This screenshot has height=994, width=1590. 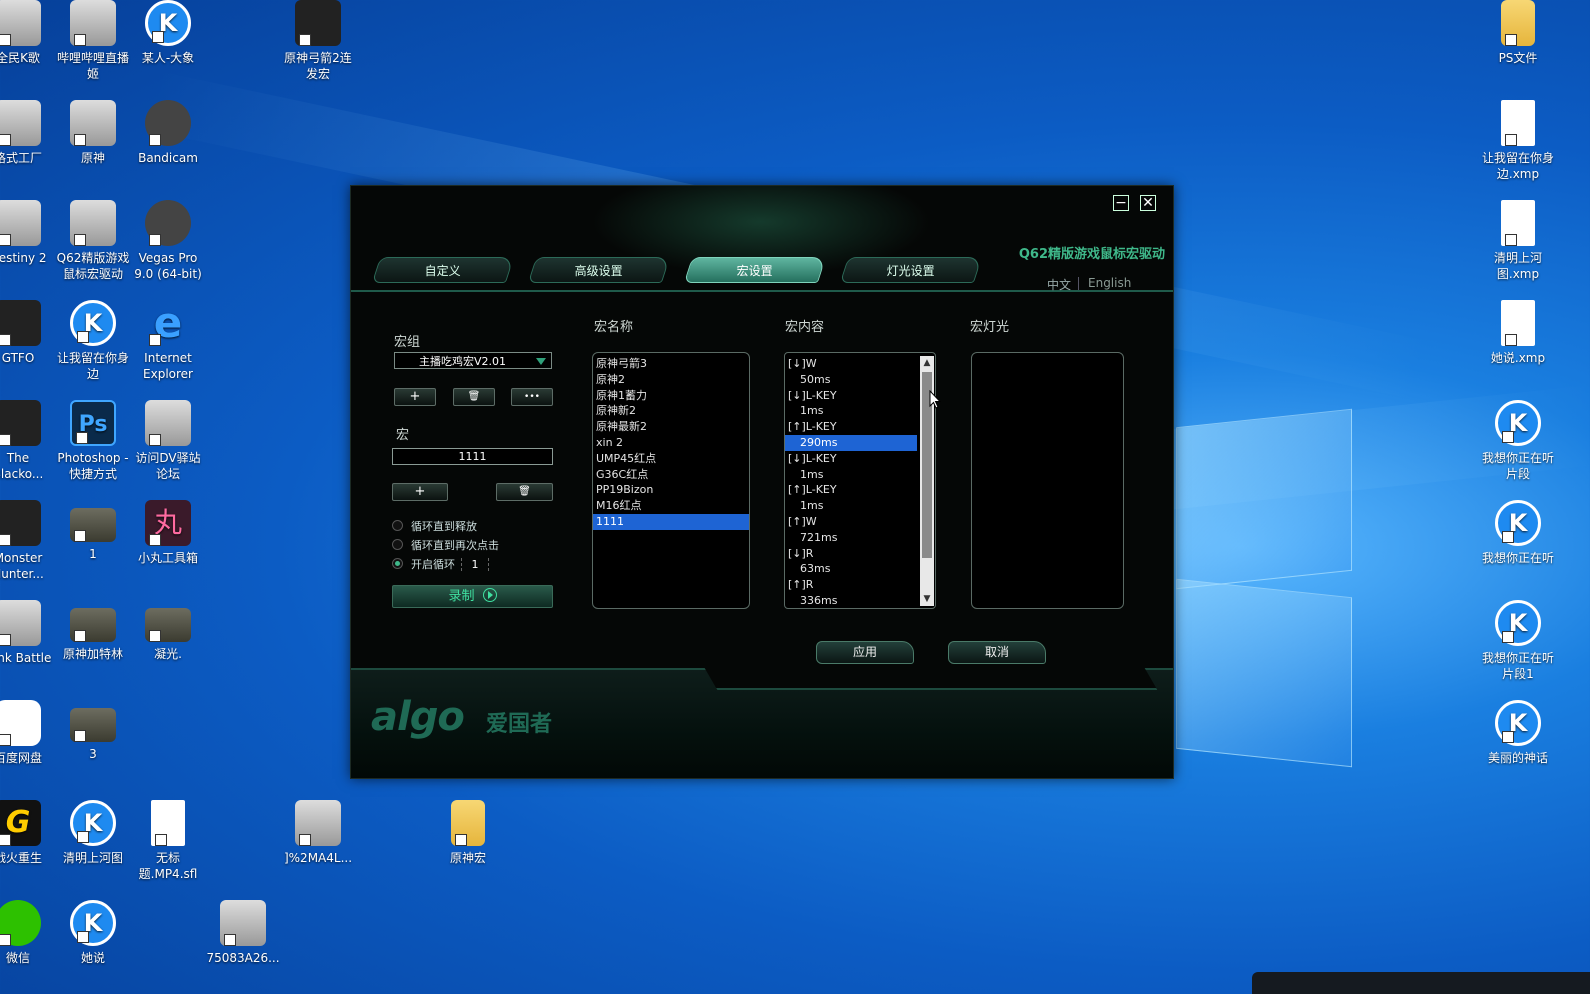 I want to click on desktop-icon-28: 原神宏, so click(x=468, y=833).